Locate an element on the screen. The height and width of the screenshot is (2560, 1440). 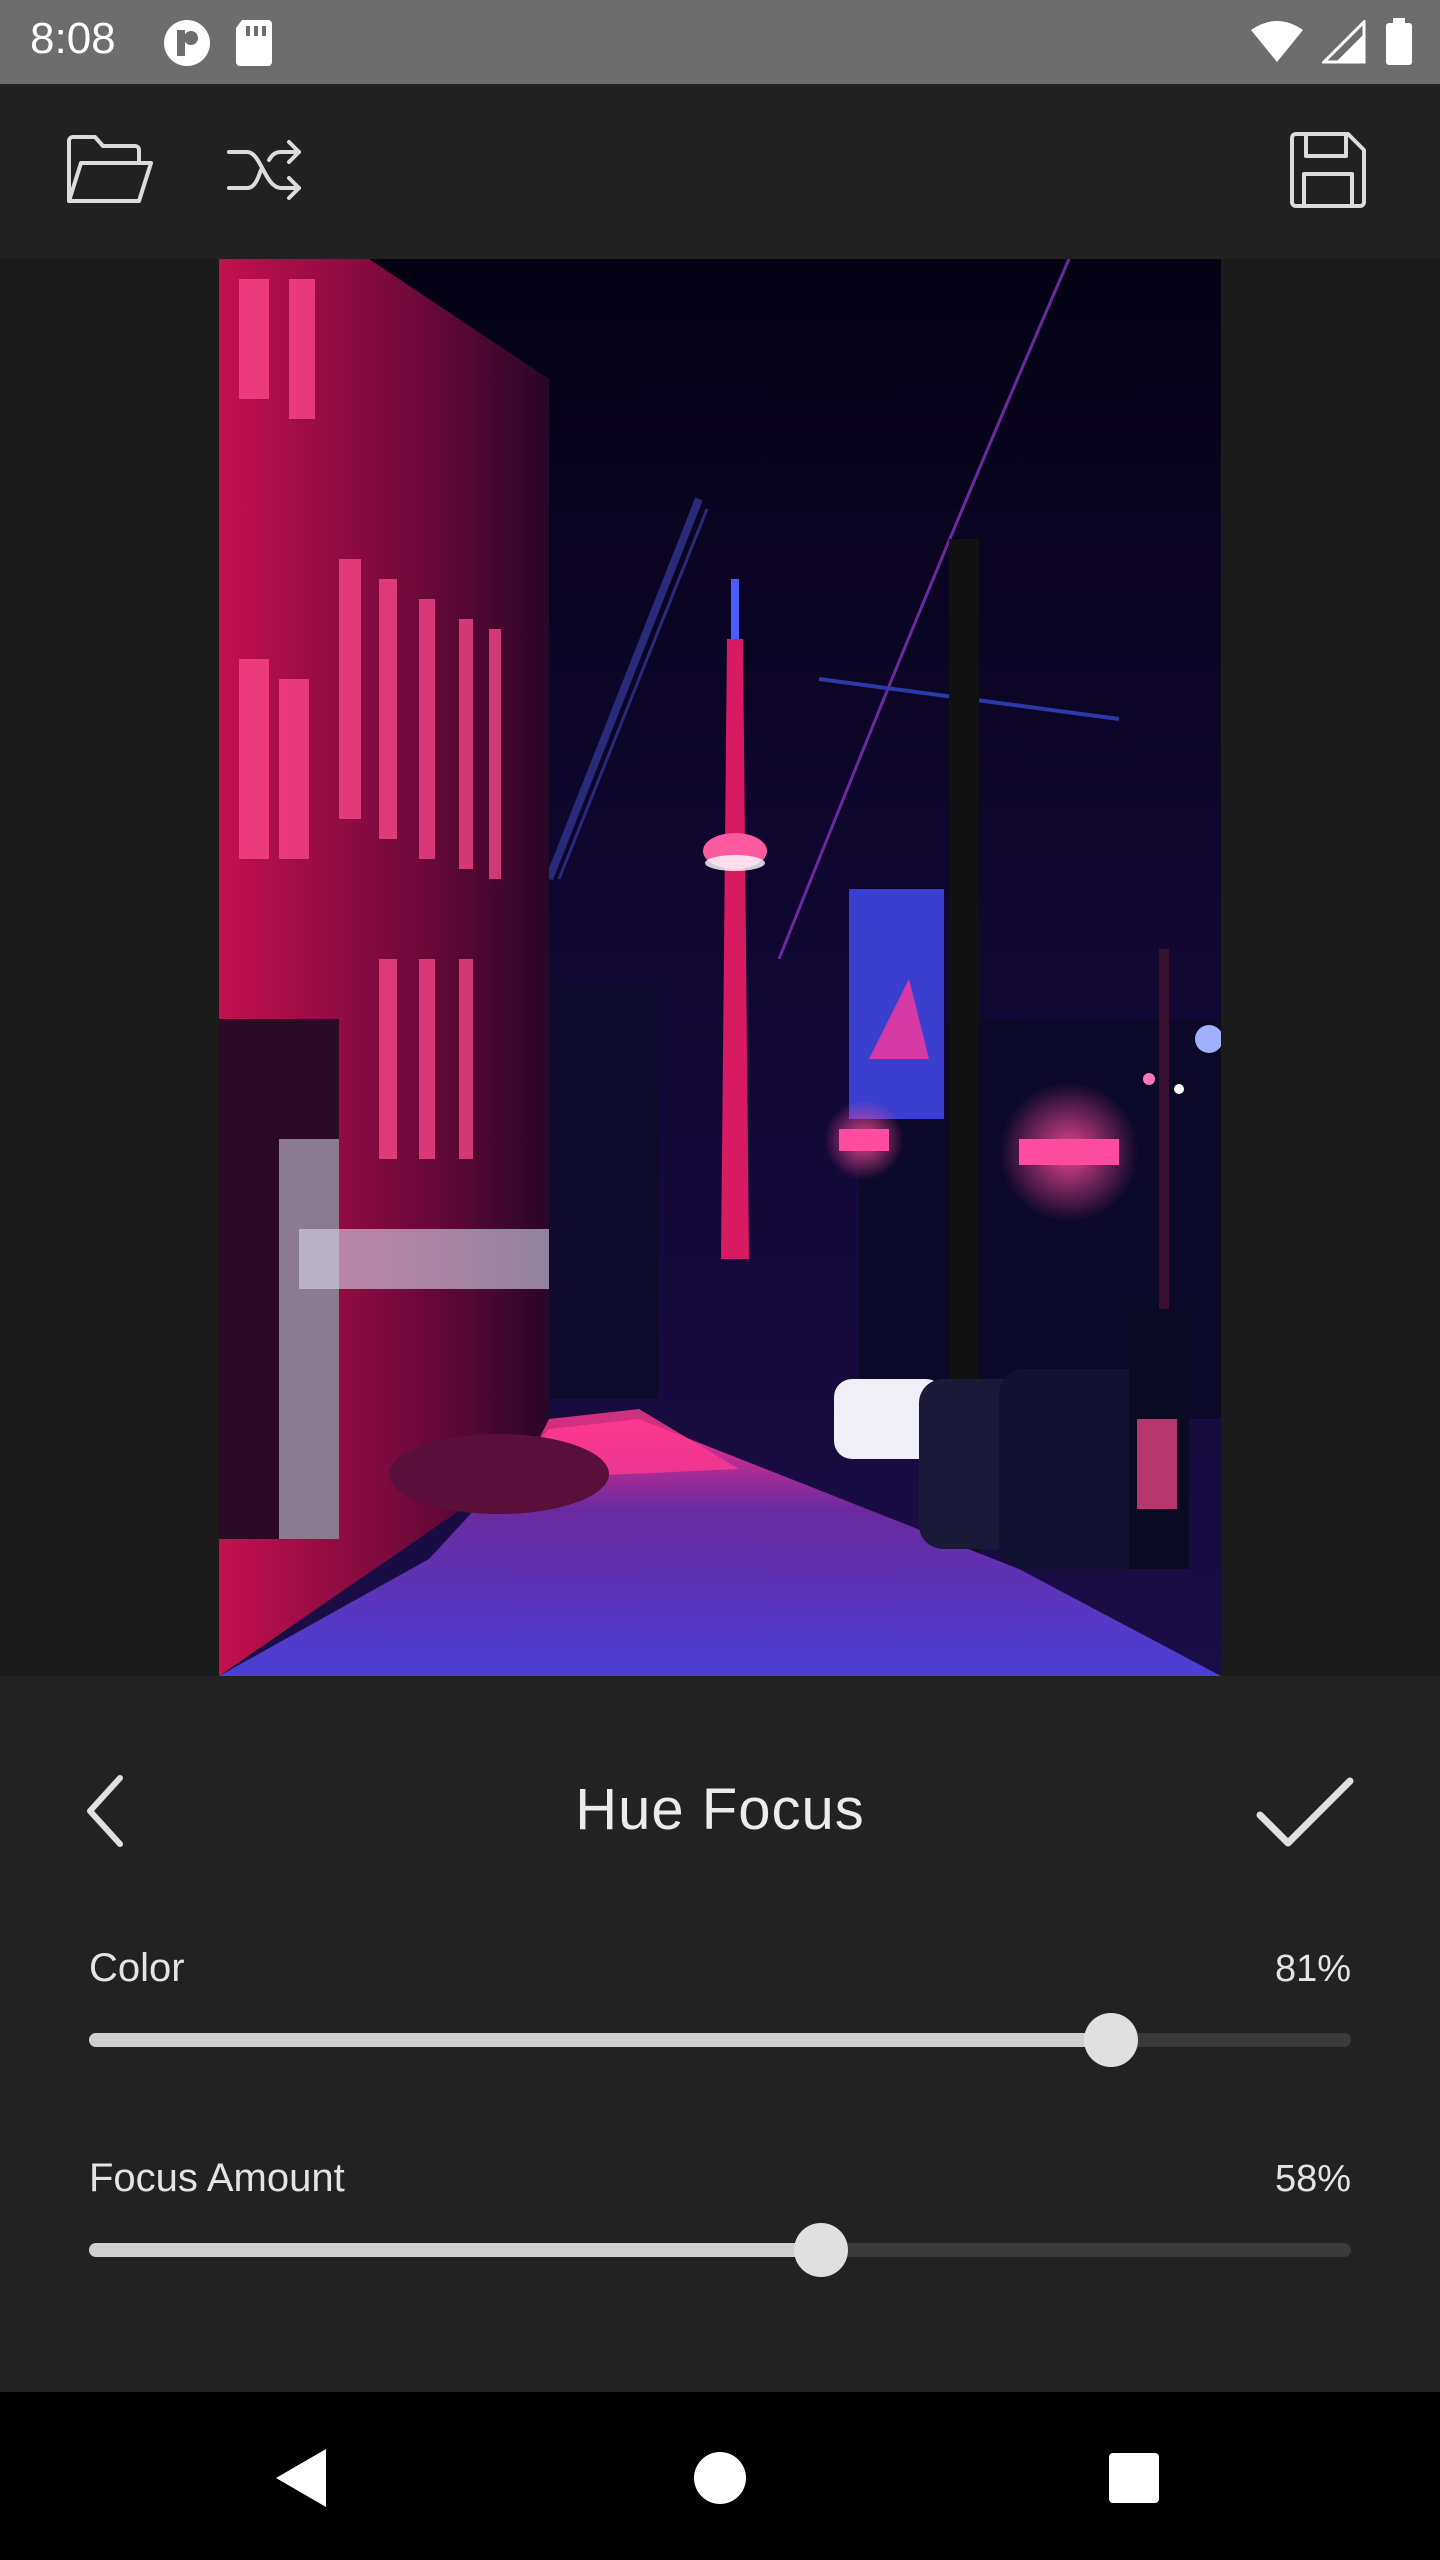
focus-amount-slider-fill is located at coordinates (455, 2250).